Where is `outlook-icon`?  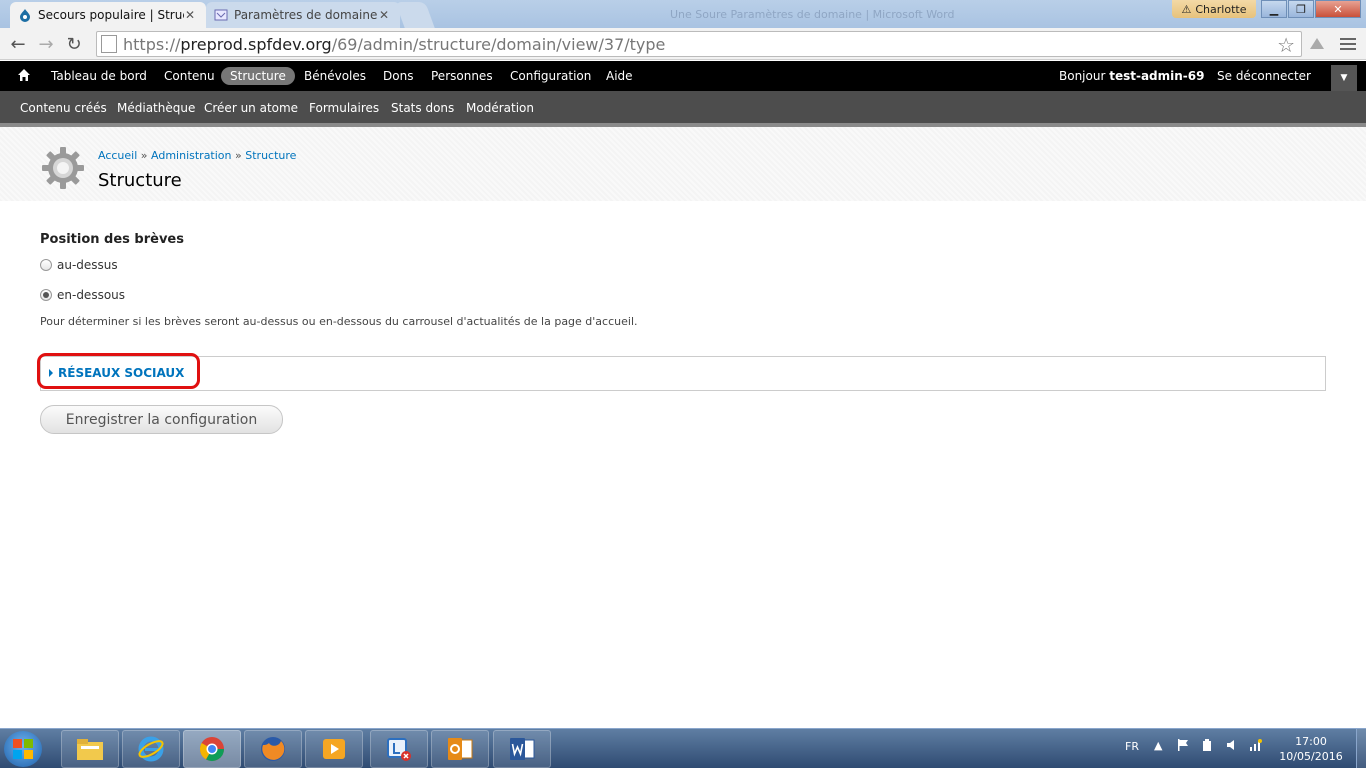 outlook-icon is located at coordinates (460, 749).